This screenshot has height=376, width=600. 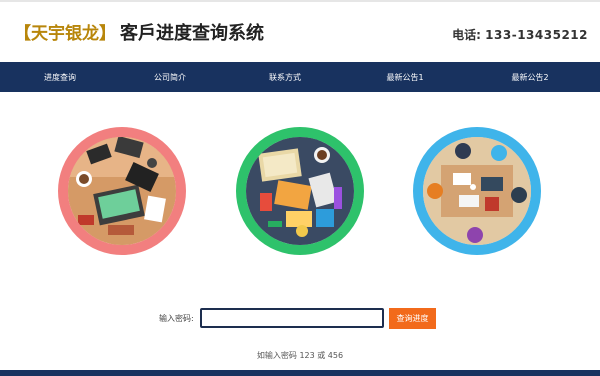 I want to click on nav-item-announcement-2: 最新公告2, so click(x=530, y=77).